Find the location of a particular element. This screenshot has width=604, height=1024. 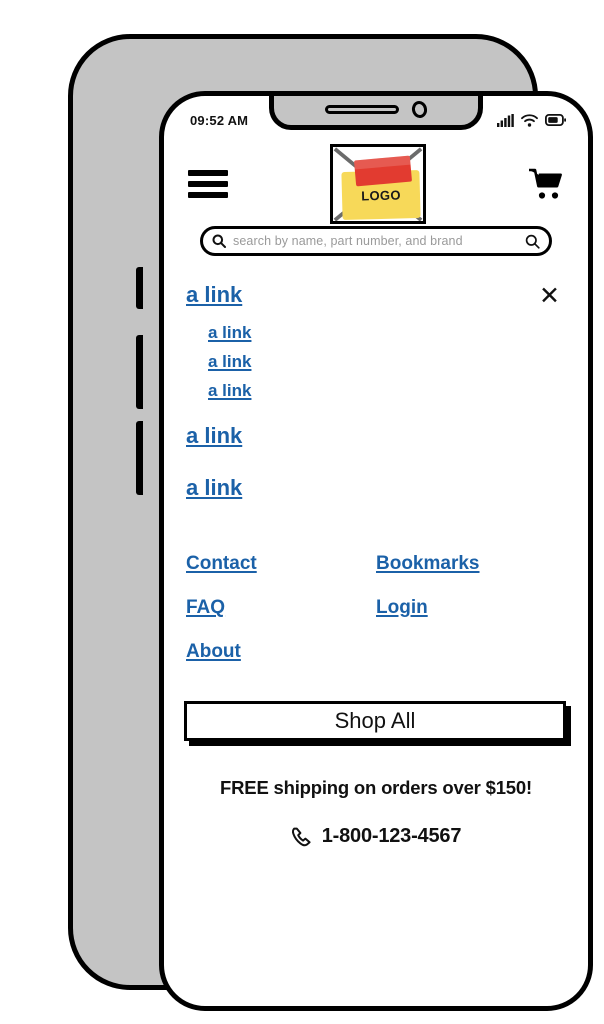

search-bar is located at coordinates (376, 241).